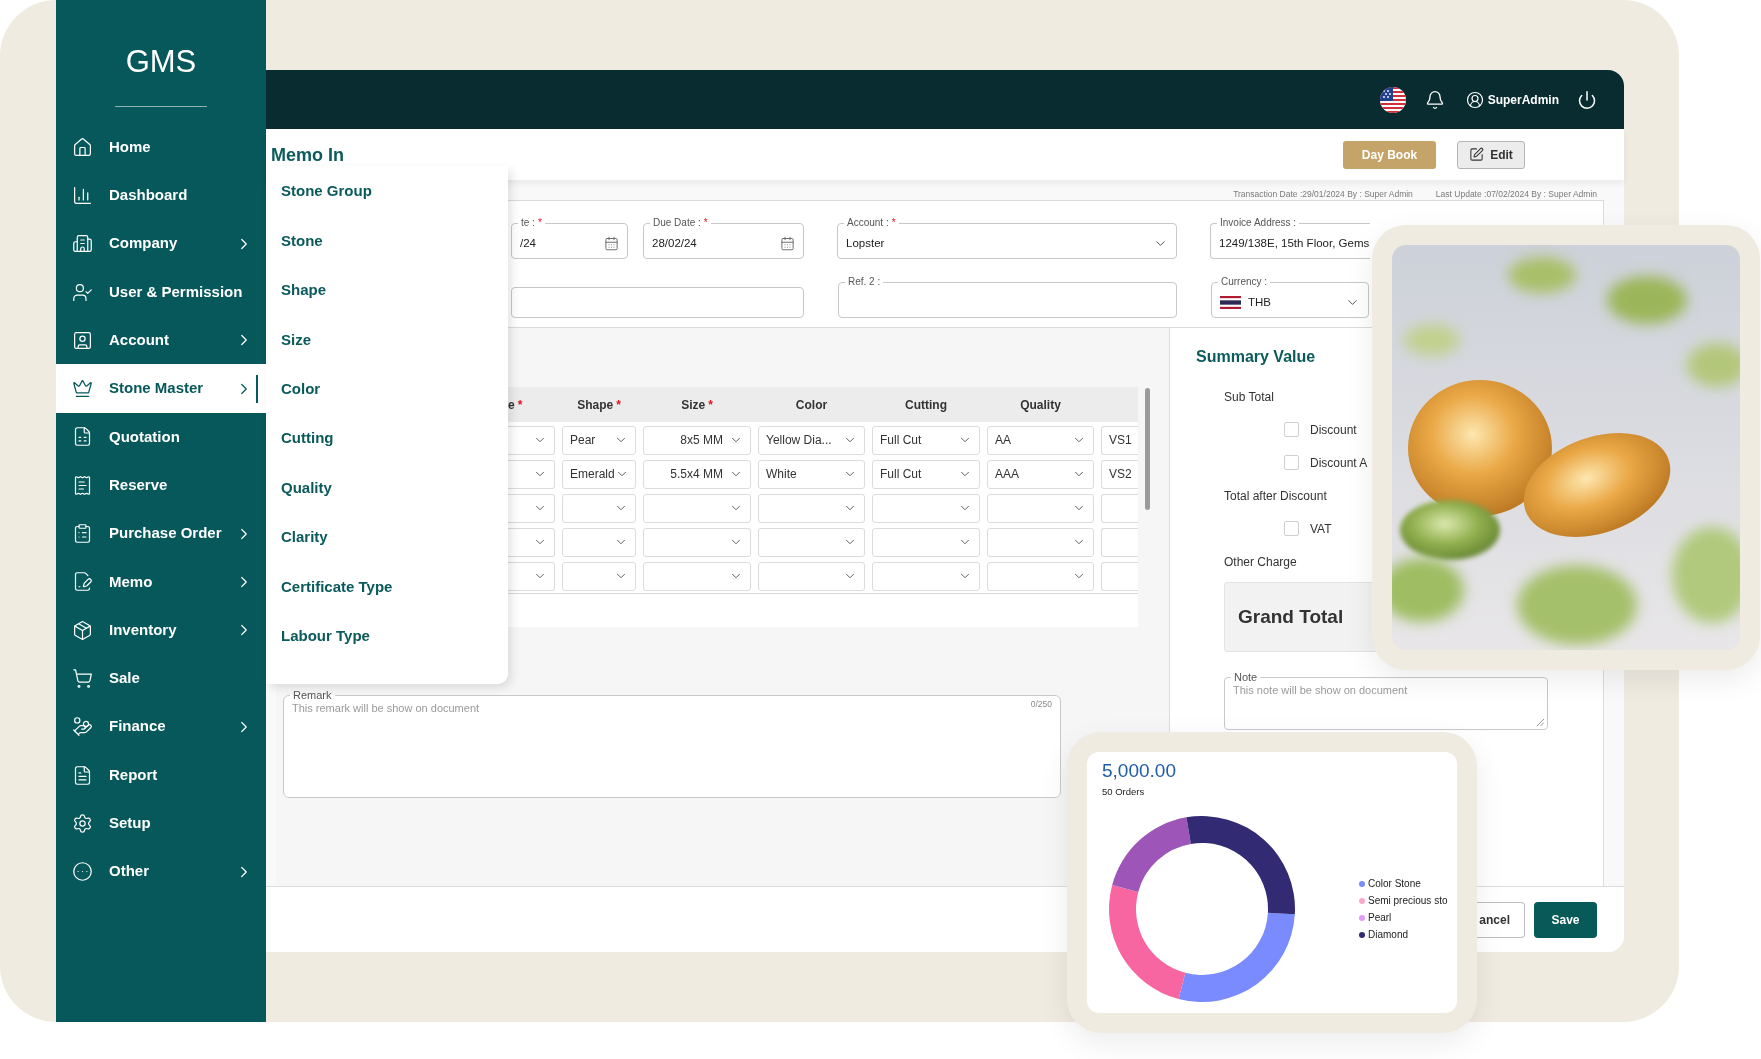 This screenshot has height=1059, width=1761. Describe the element at coordinates (1007, 238) in the screenshot. I see `select-field: Account : * Lopster` at that location.